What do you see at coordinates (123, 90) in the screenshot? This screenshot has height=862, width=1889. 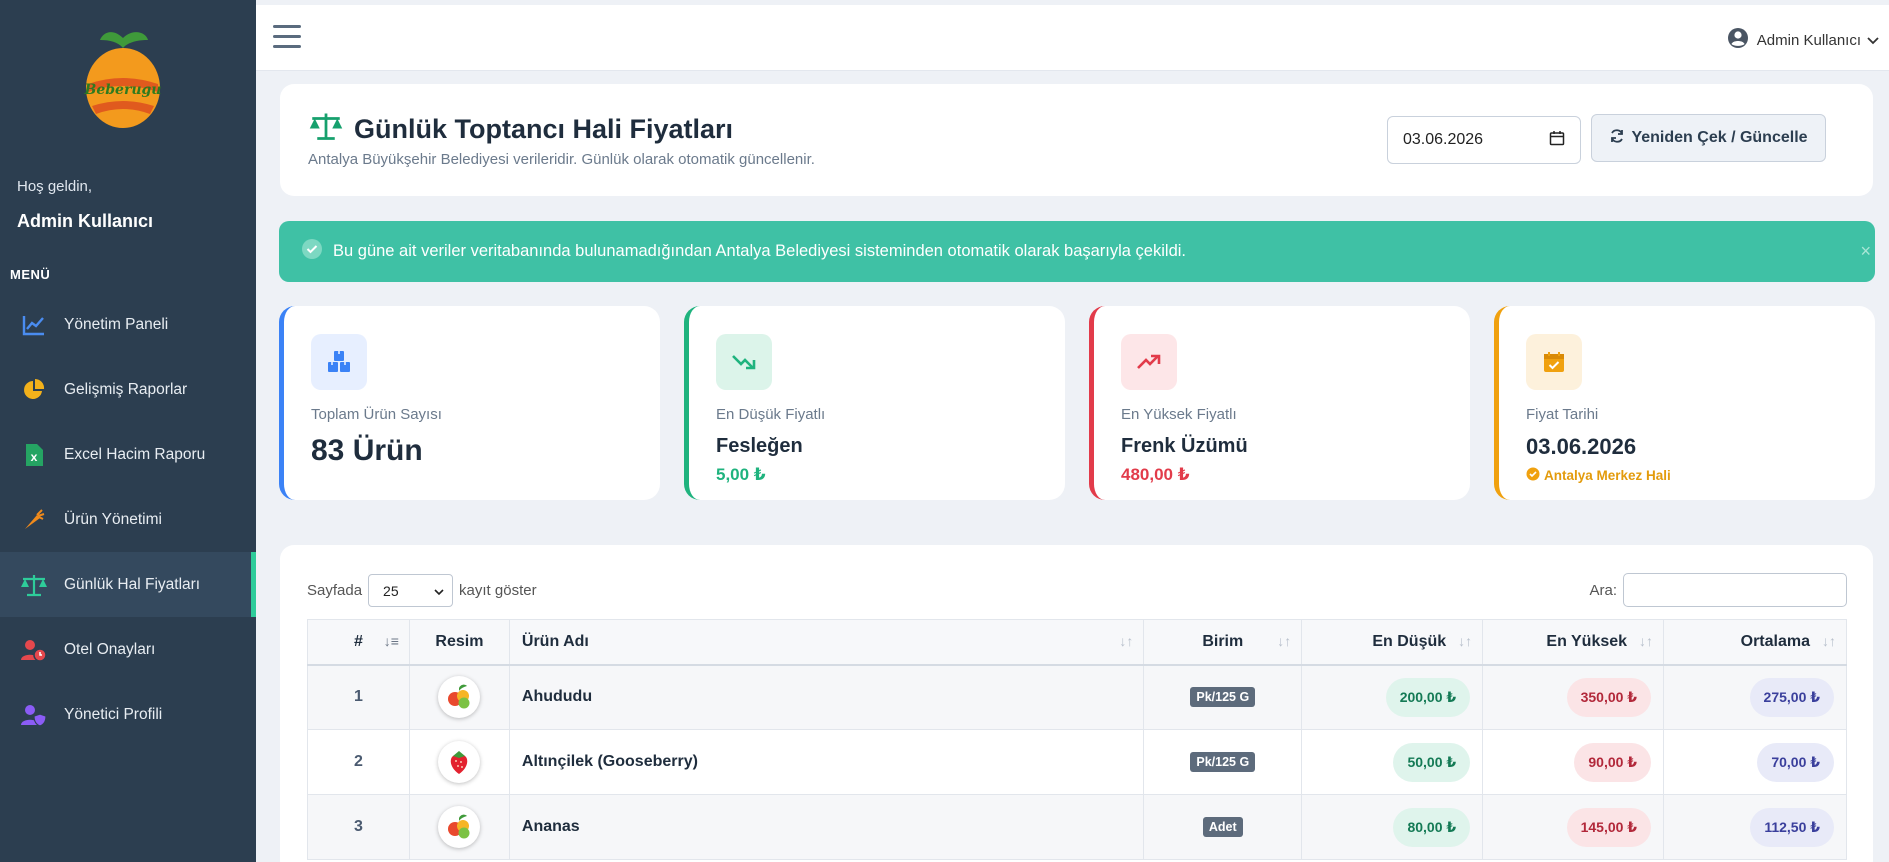 I see `logo-text: Beberugu` at bounding box center [123, 90].